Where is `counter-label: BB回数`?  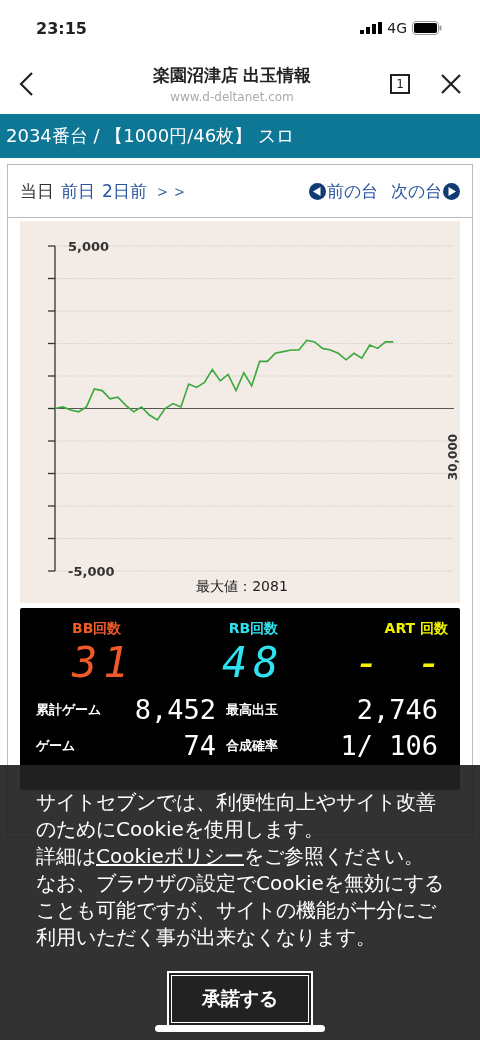 counter-label: BB回数 is located at coordinates (97, 629).